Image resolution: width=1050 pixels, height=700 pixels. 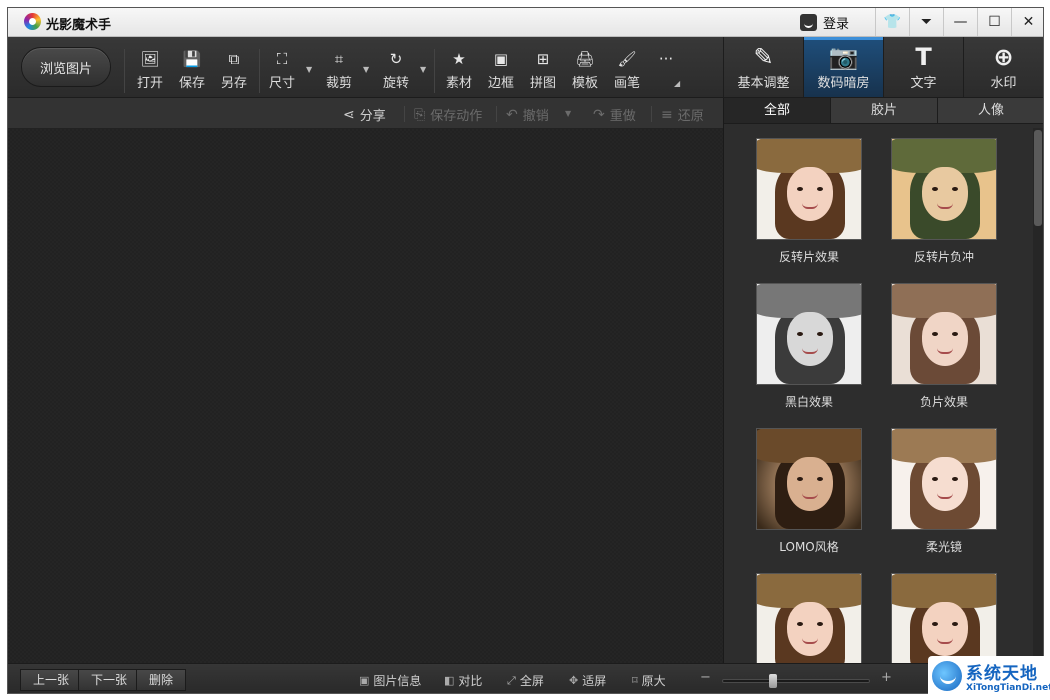 I want to click on tab-all: 全部, so click(x=777, y=110).